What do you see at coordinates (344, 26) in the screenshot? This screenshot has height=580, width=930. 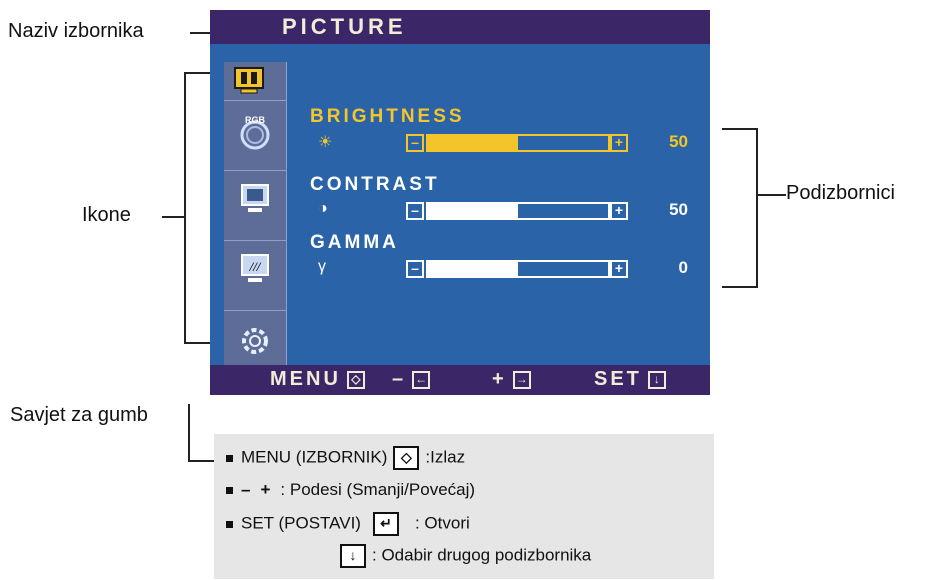 I see `osd-menu-title: PICTURE` at bounding box center [344, 26].